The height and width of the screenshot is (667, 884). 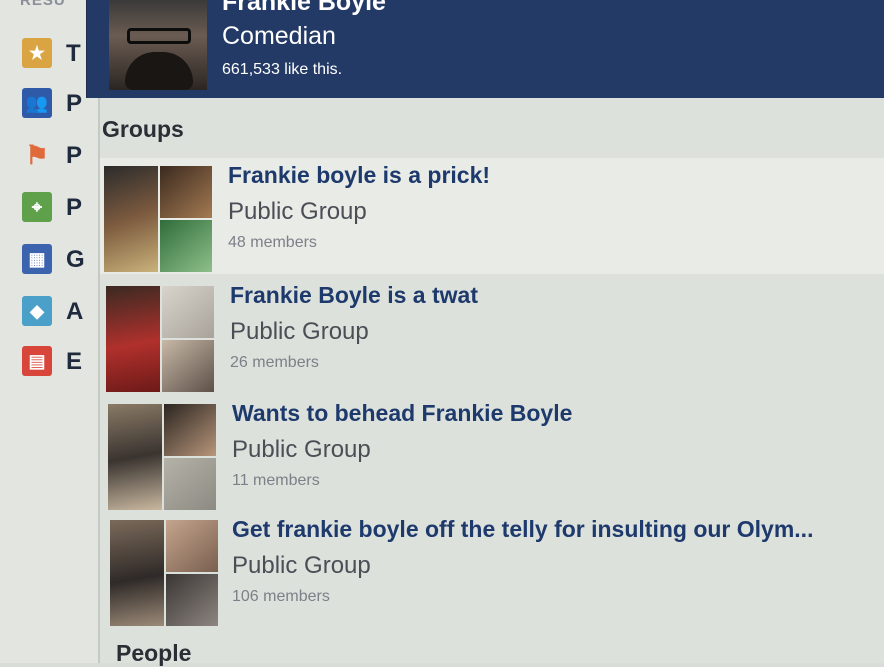 I want to click on star-icon: ★, so click(x=37, y=53).